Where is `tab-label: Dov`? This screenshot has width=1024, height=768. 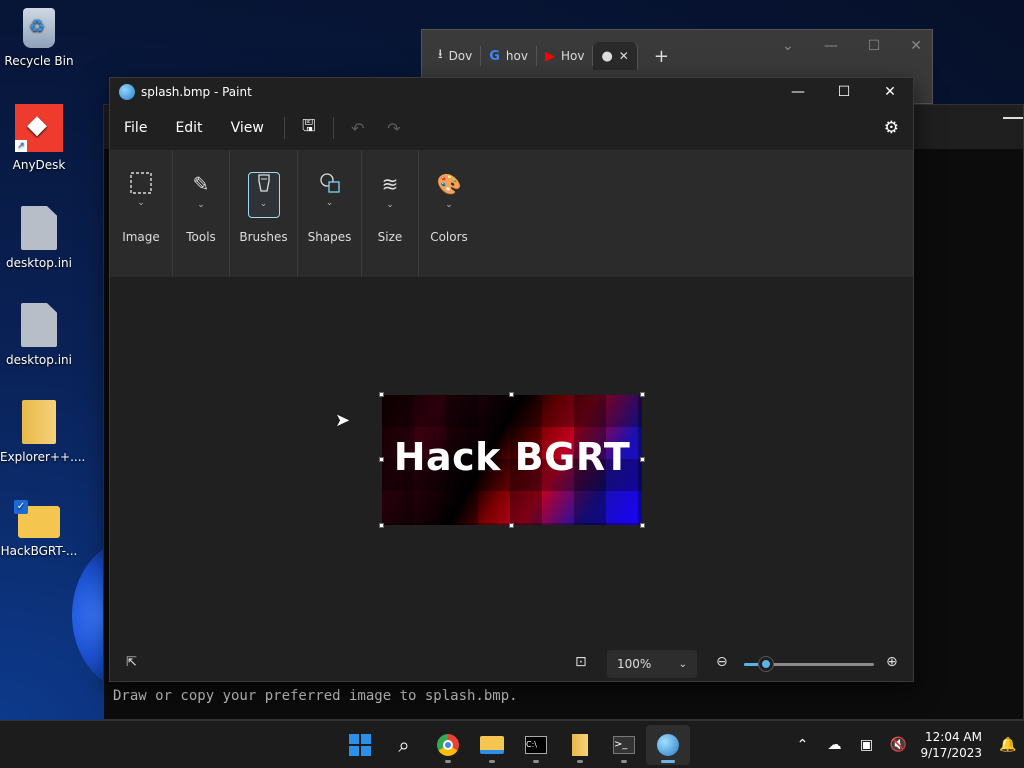
tab-label: Dov is located at coordinates (460, 56).